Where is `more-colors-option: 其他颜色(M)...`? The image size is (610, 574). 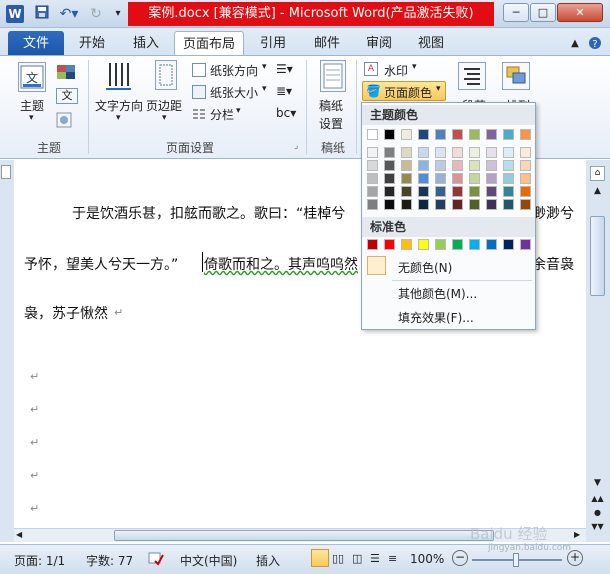 more-colors-option: 其他颜色(M)... is located at coordinates (437, 293).